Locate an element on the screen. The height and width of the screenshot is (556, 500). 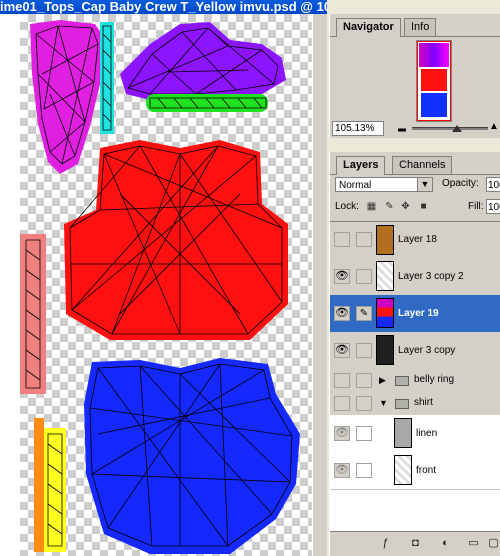
navigator-tabbar: Navigator Info is located at coordinates (415, 27).